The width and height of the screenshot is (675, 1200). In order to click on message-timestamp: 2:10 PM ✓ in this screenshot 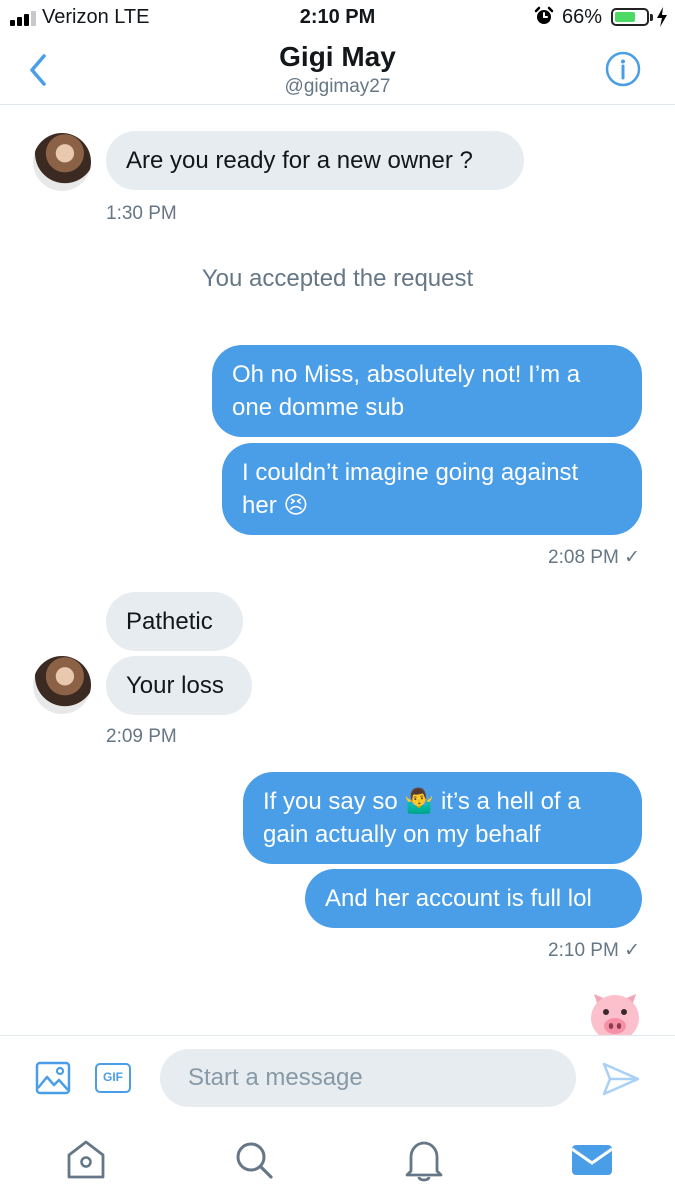, I will do `click(540, 950)`.